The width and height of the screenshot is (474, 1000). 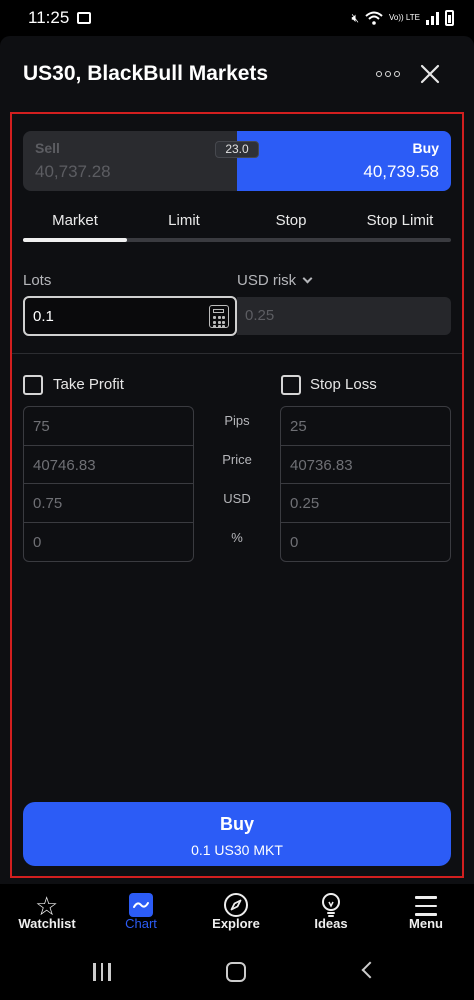 What do you see at coordinates (426, 909) in the screenshot?
I see `menu-icon` at bounding box center [426, 909].